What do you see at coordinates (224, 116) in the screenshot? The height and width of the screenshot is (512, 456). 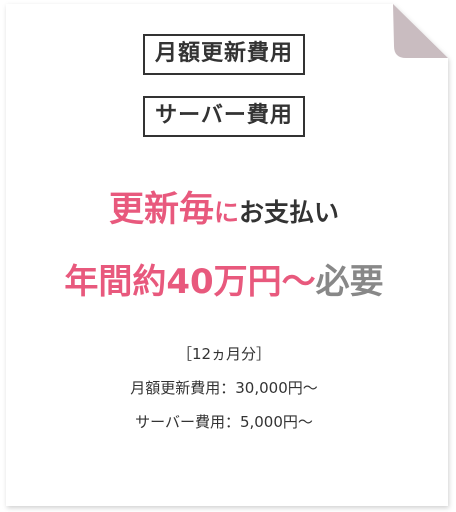 I see `server-fee-tag: サーバー費用` at bounding box center [224, 116].